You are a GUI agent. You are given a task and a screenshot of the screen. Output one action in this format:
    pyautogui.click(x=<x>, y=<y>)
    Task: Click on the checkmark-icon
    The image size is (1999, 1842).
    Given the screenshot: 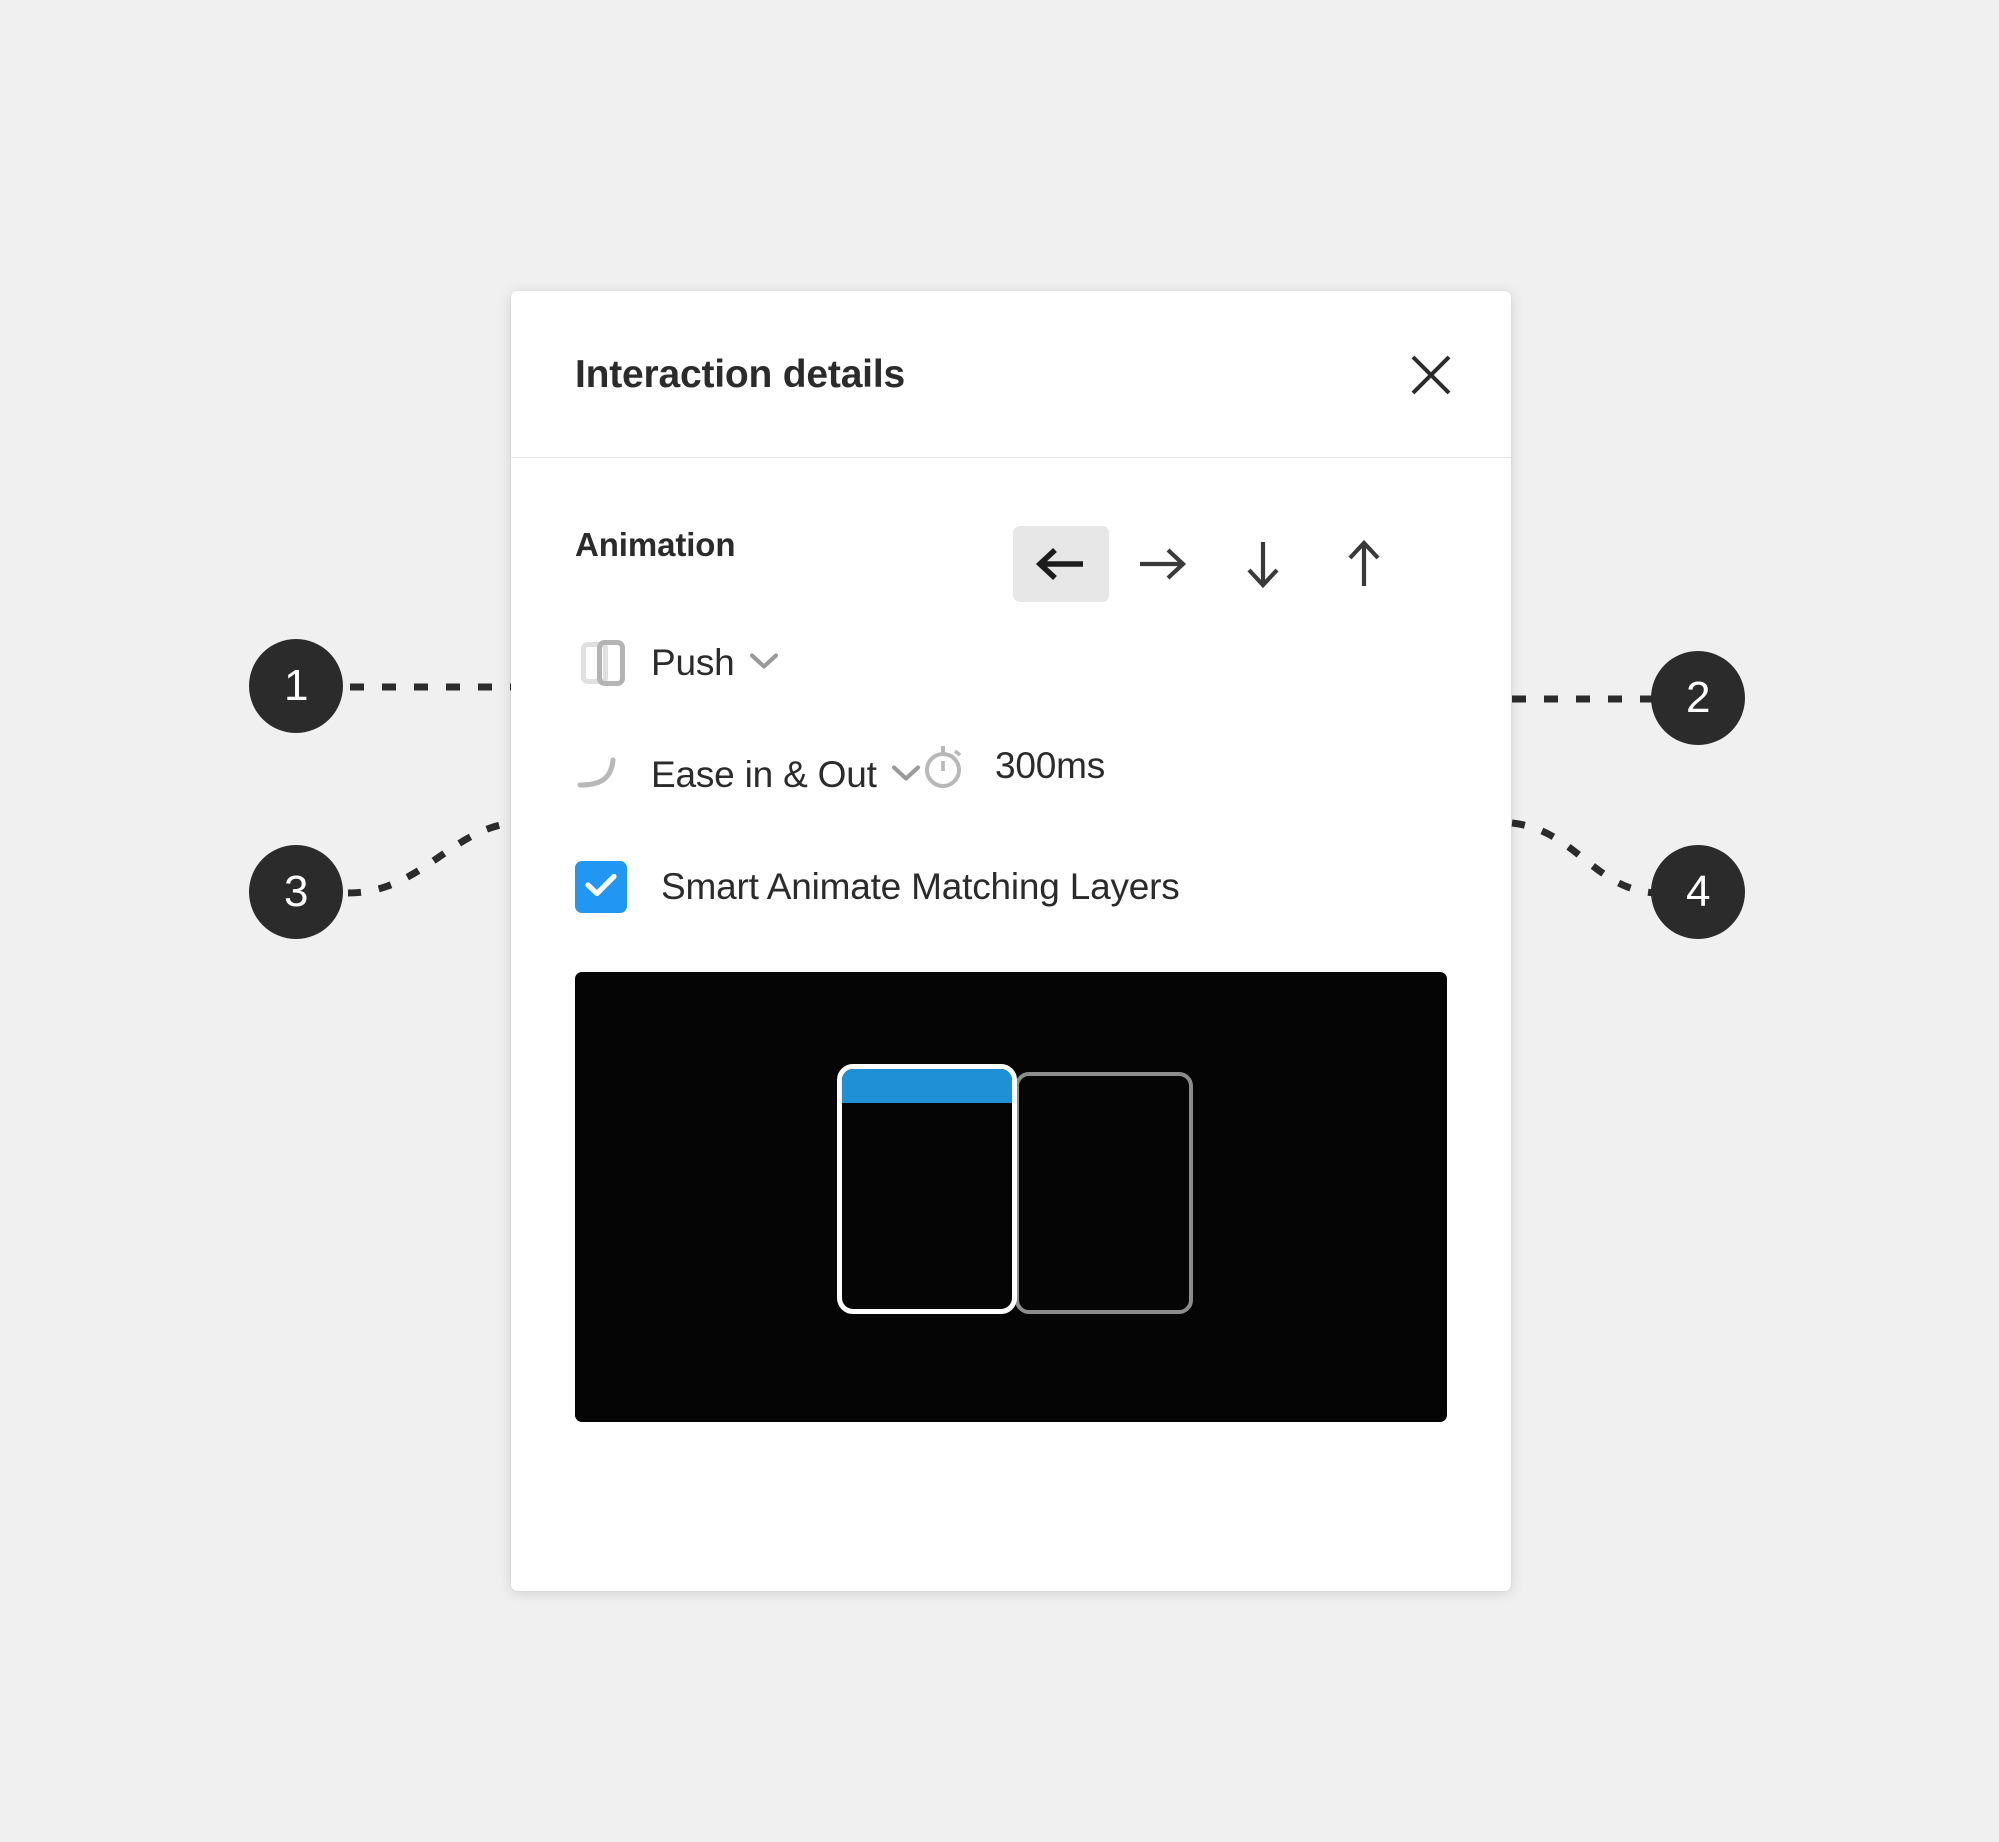 What is the action you would take?
    pyautogui.click(x=601, y=887)
    